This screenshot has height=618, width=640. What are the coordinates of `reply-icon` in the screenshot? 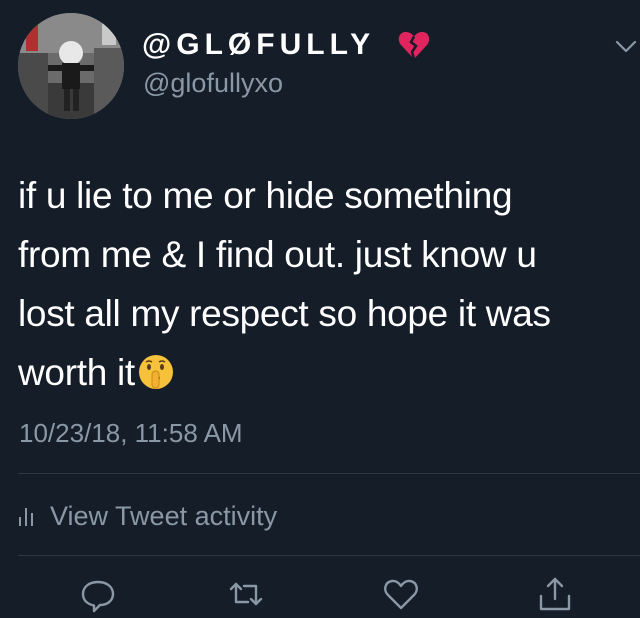 It's located at (98, 594).